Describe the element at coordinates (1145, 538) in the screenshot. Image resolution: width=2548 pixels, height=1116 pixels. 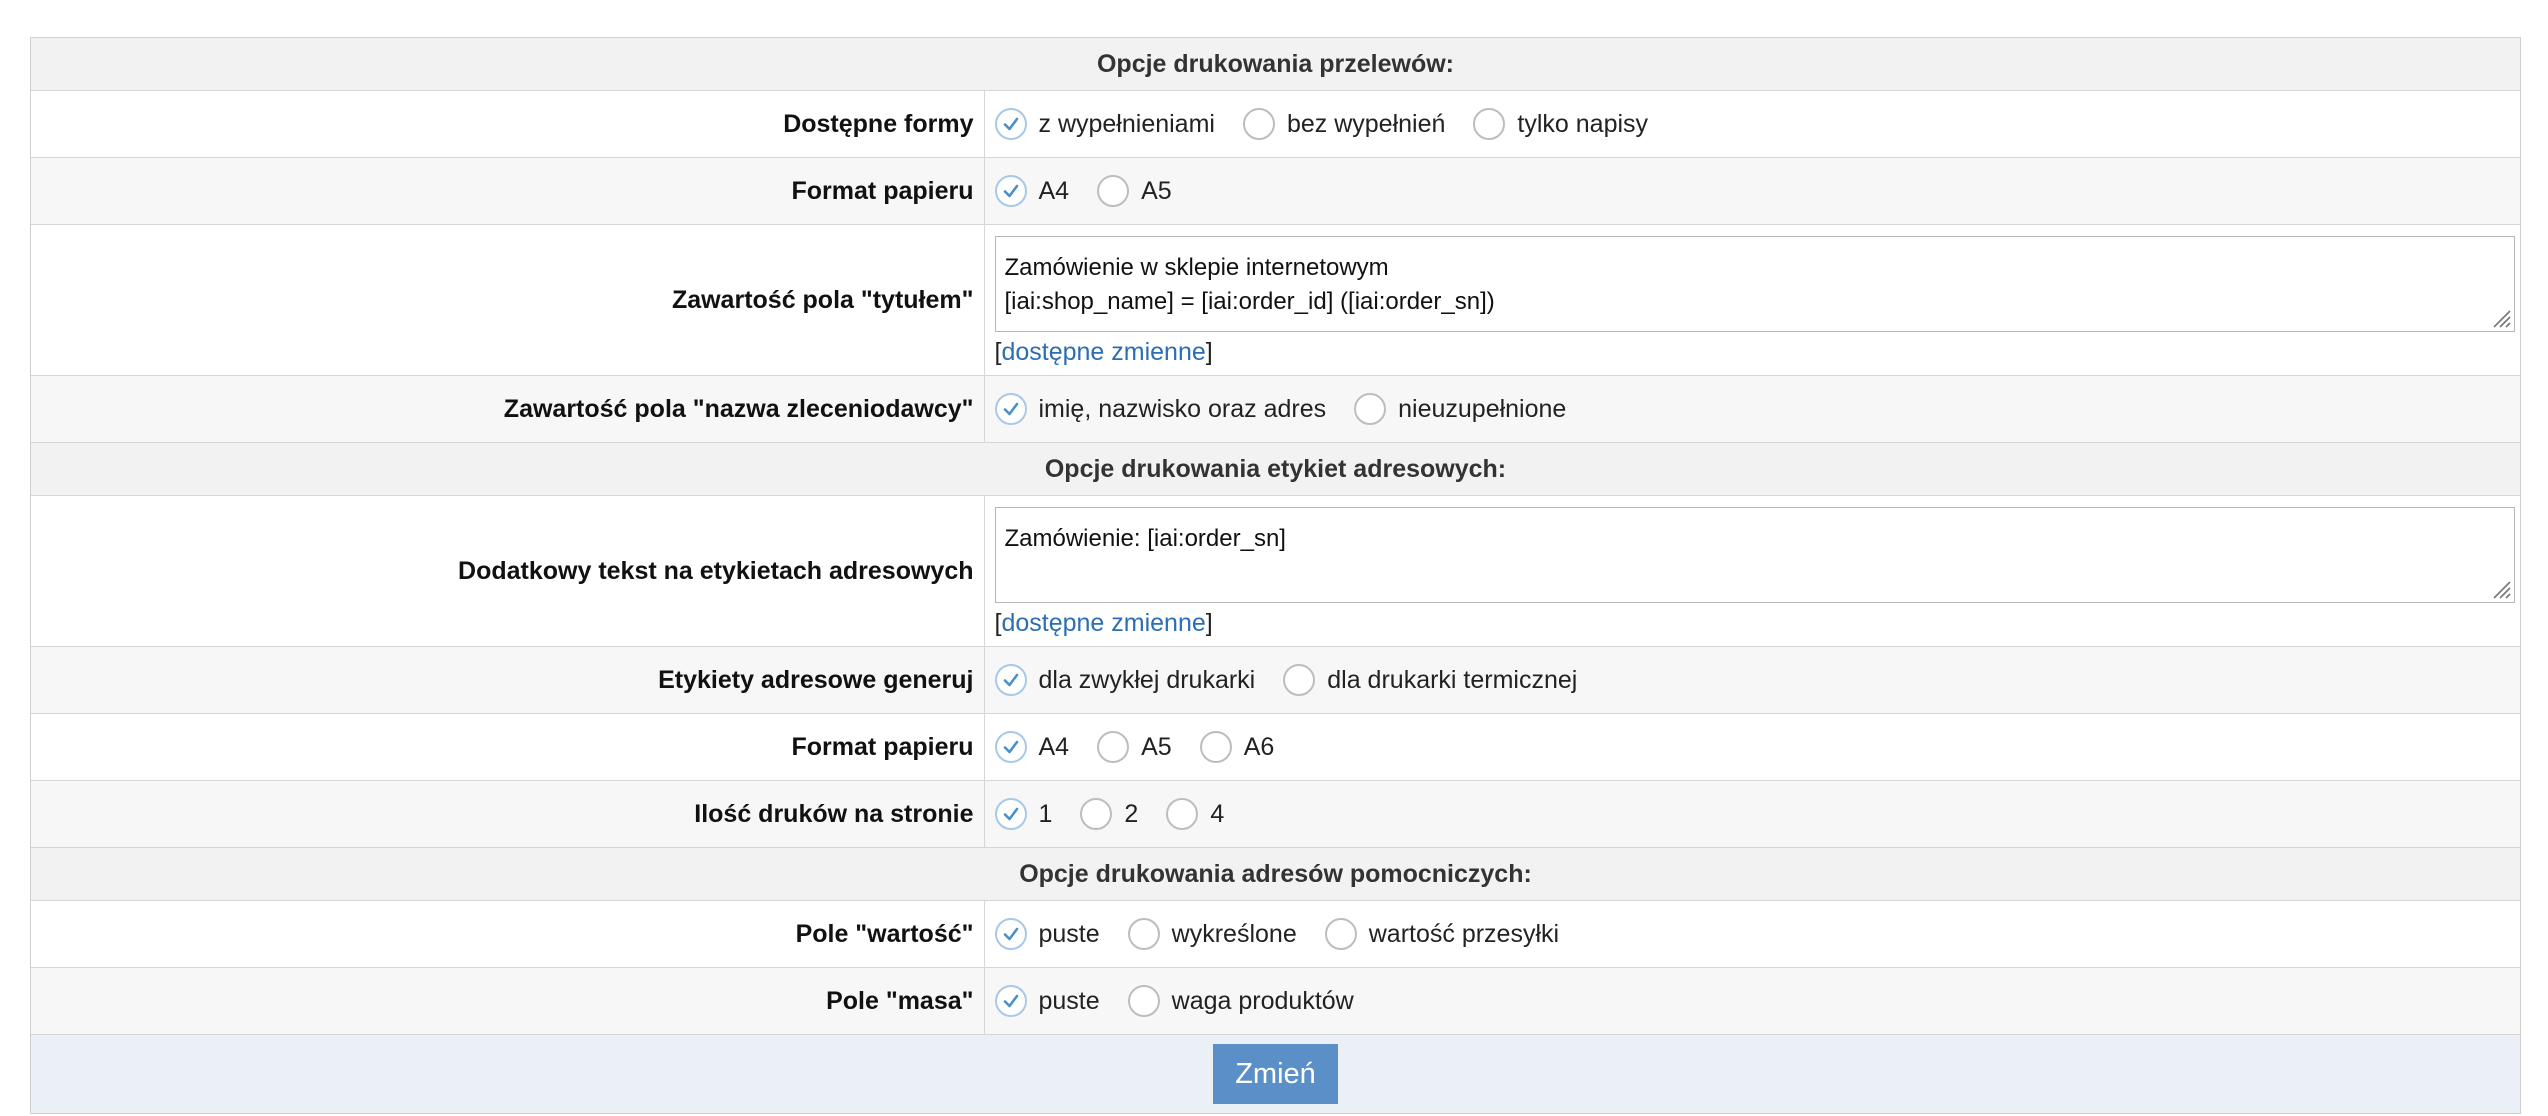
I see `extra-text-line: Zamówienie: [iai:order_sn]` at that location.